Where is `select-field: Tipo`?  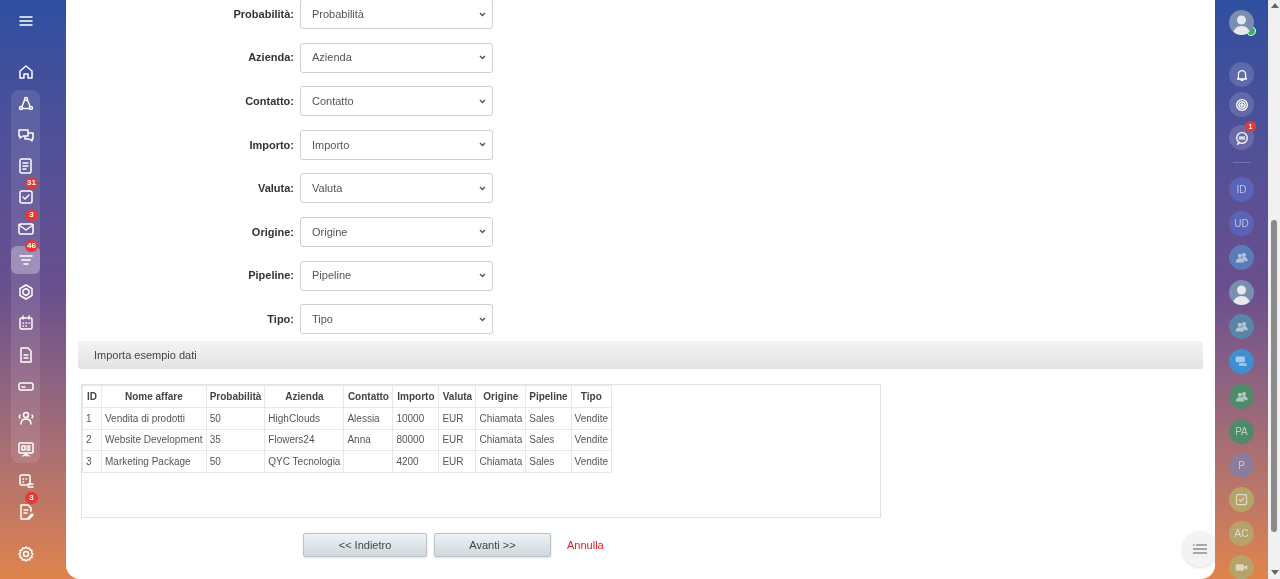 select-field: Tipo is located at coordinates (396, 319).